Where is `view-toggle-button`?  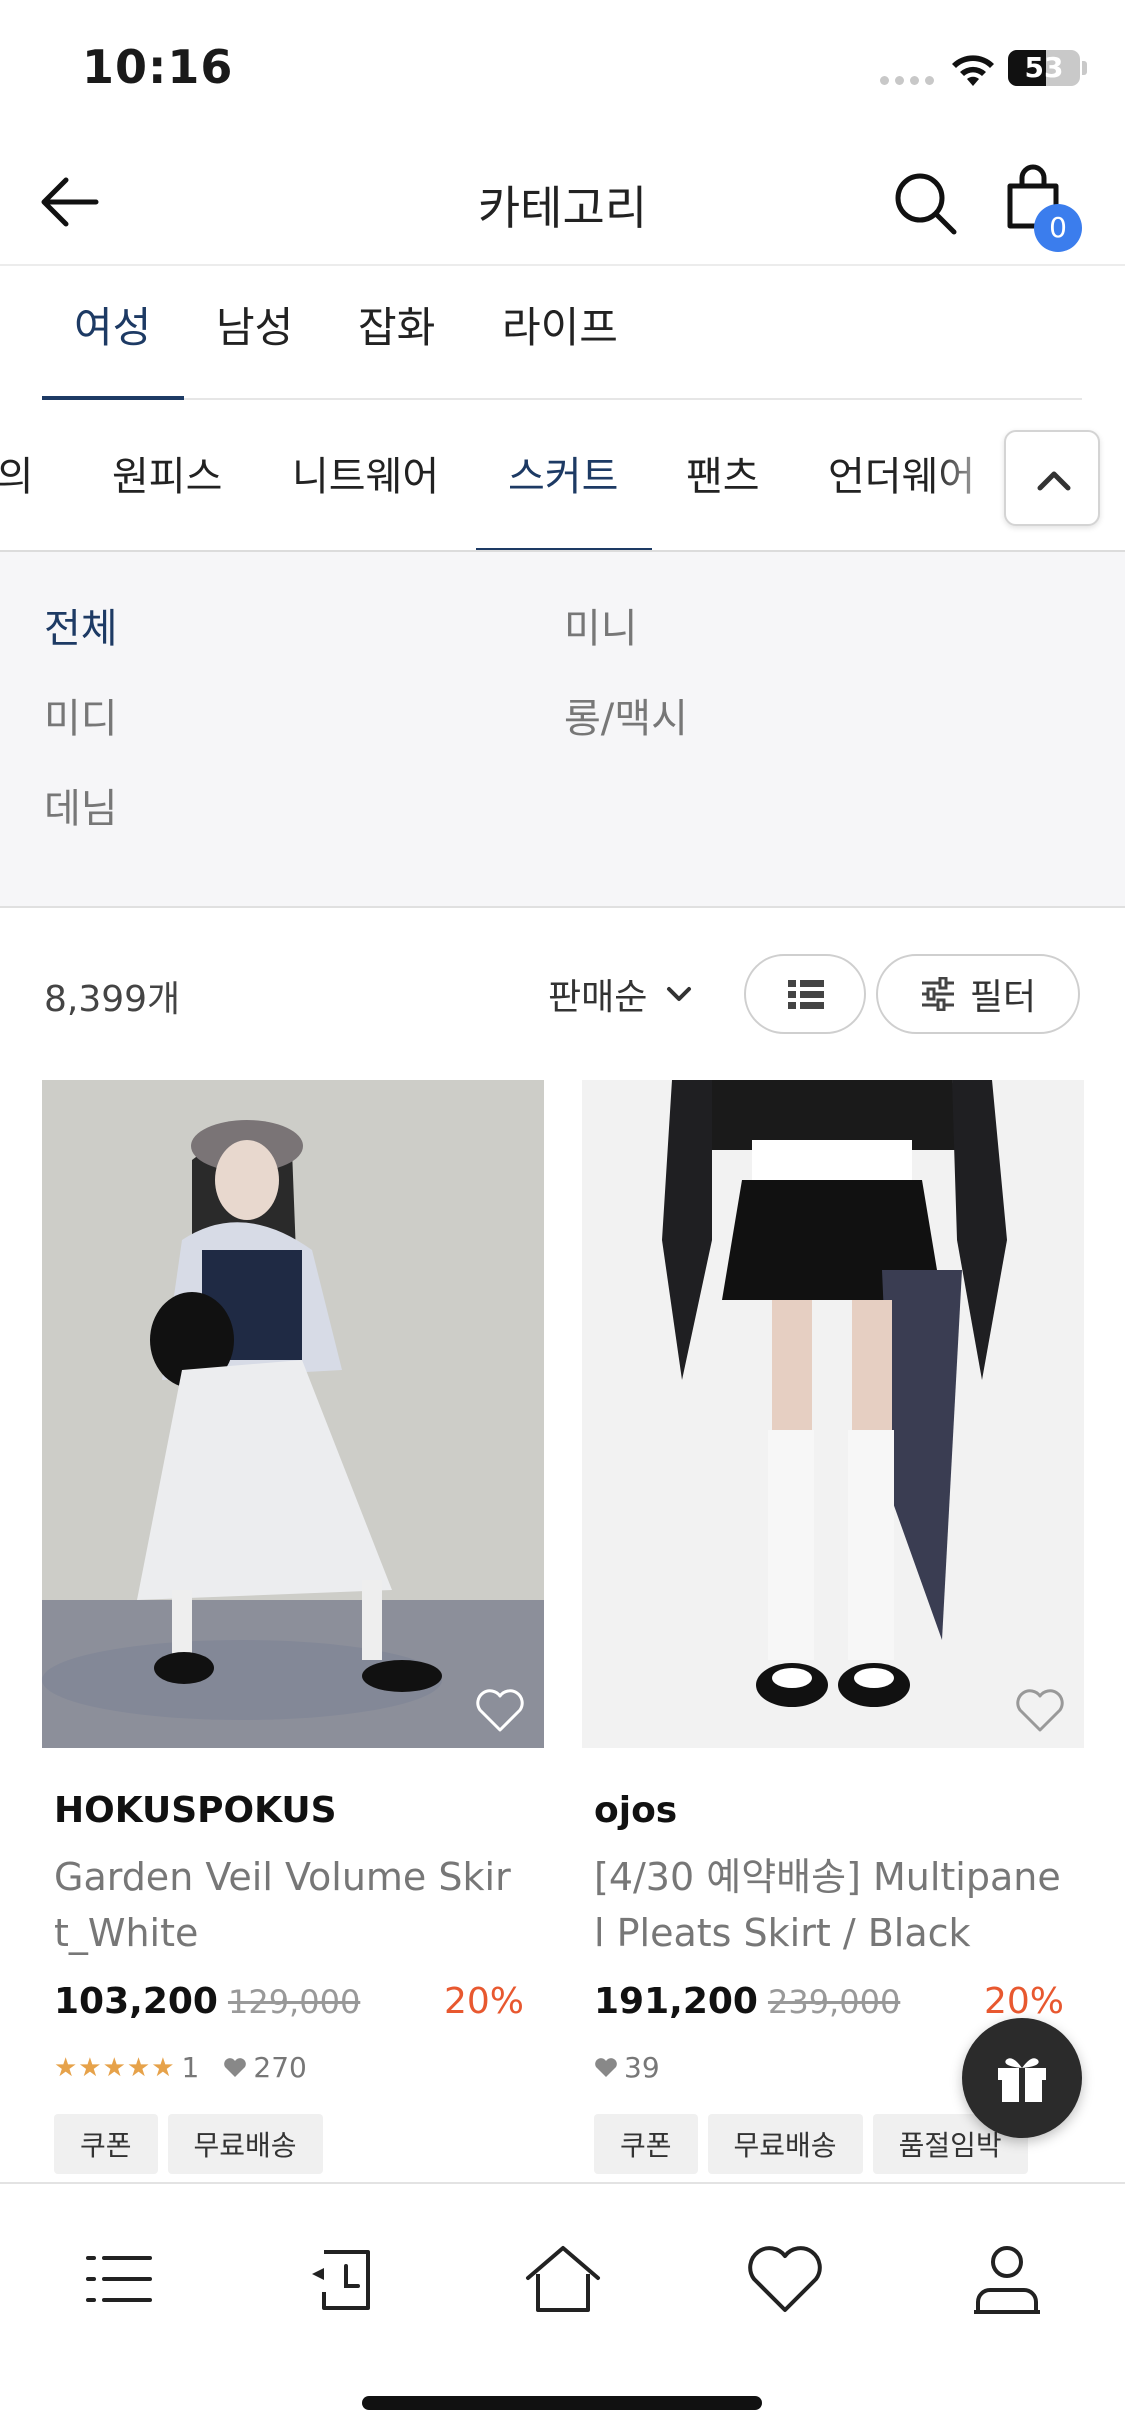 view-toggle-button is located at coordinates (805, 994).